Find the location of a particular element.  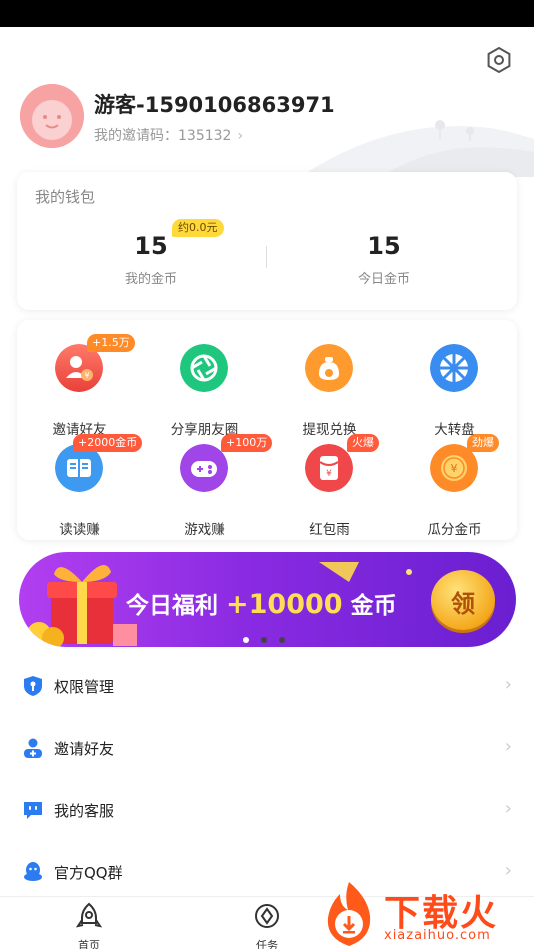

wallet-title: 我的钱包 is located at coordinates (65, 197).